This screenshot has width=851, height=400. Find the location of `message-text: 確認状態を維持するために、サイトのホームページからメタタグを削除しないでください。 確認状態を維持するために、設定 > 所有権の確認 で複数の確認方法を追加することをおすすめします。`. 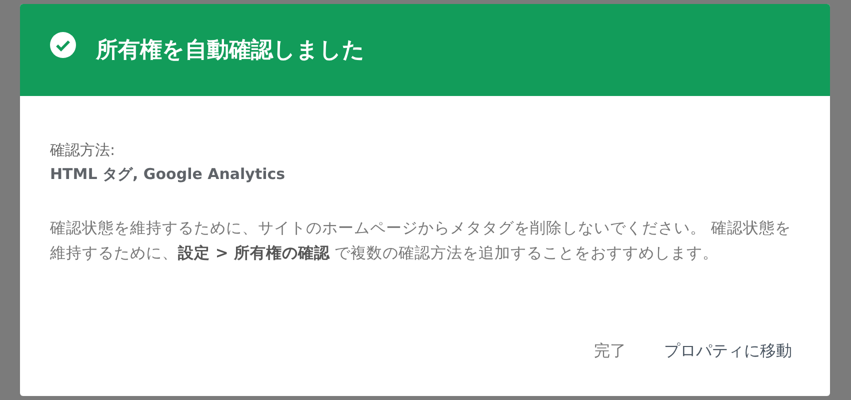

message-text: 確認状態を維持するために、サイトのホームページからメタタグを削除しないでください。 確認状態を維持するために、設定 > 所有権の確認 で複数の確認方法を追加することをおすすめします。 is located at coordinates (421, 241).